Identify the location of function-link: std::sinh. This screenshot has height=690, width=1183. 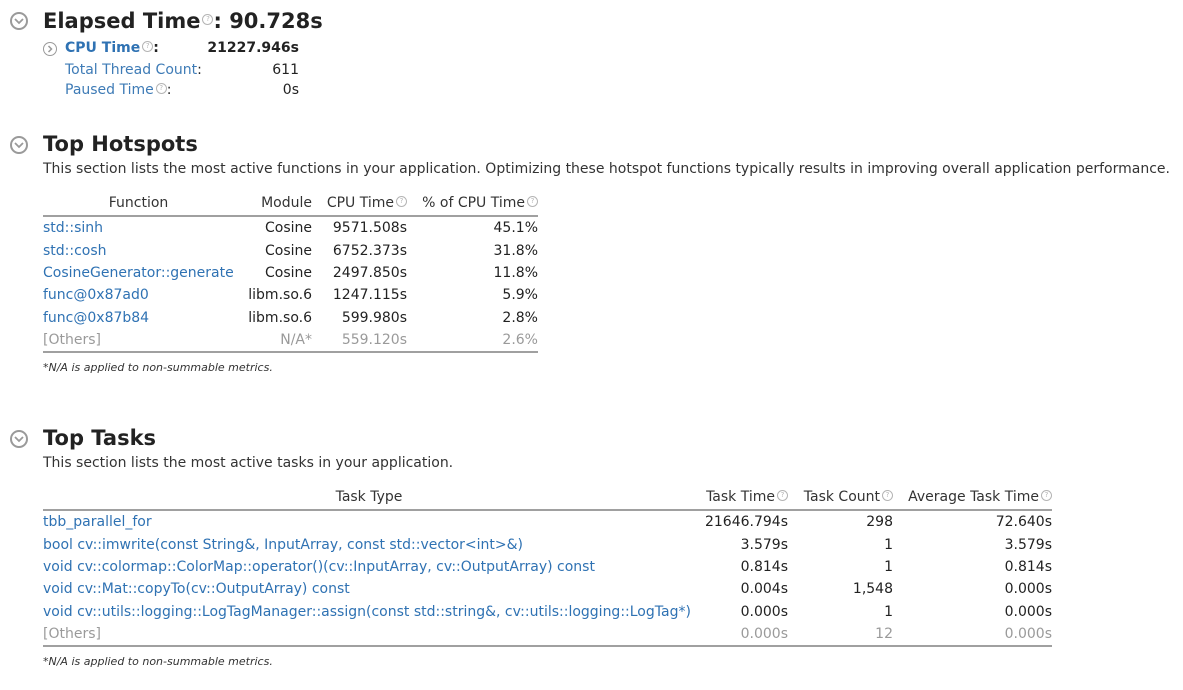
(138, 227).